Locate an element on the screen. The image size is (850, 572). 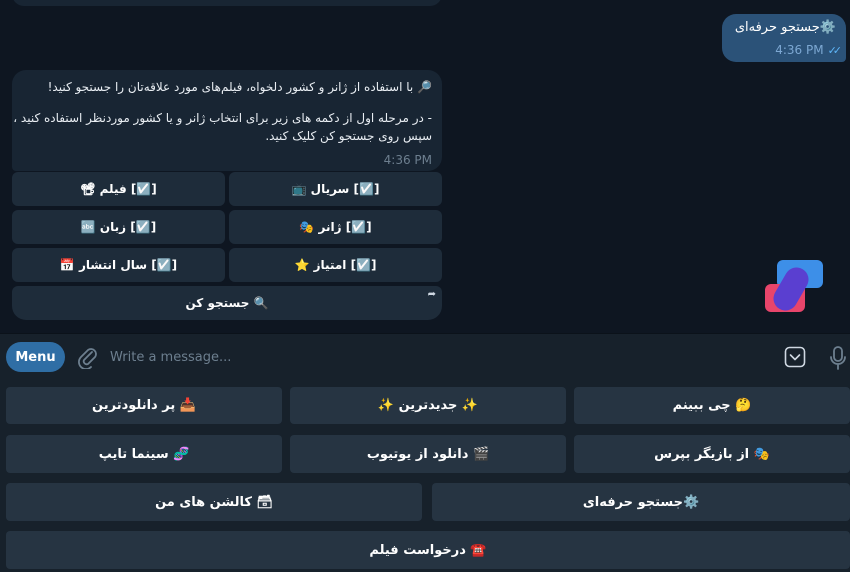
kb-button-youtube-download: 🎬 دانلود از یوتیوب is located at coordinates (428, 454).